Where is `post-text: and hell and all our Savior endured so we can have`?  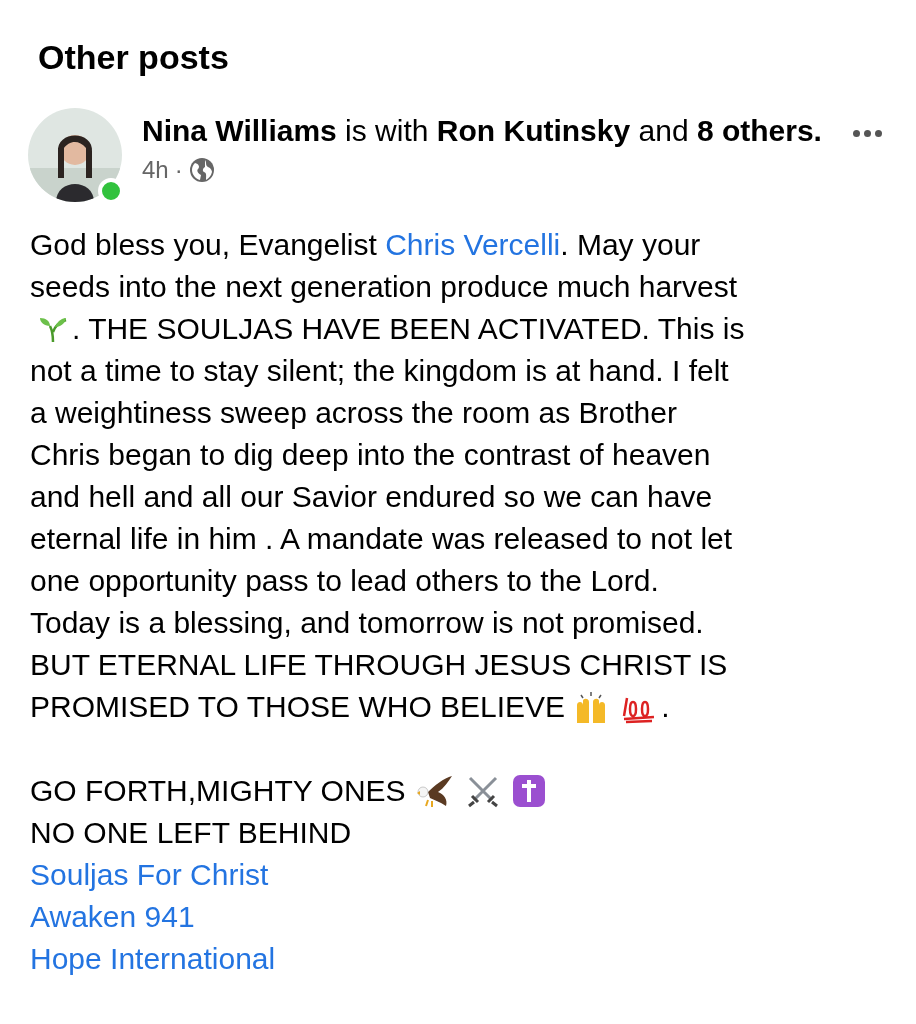 post-text: and hell and all our Savior endured so we can have is located at coordinates (371, 497).